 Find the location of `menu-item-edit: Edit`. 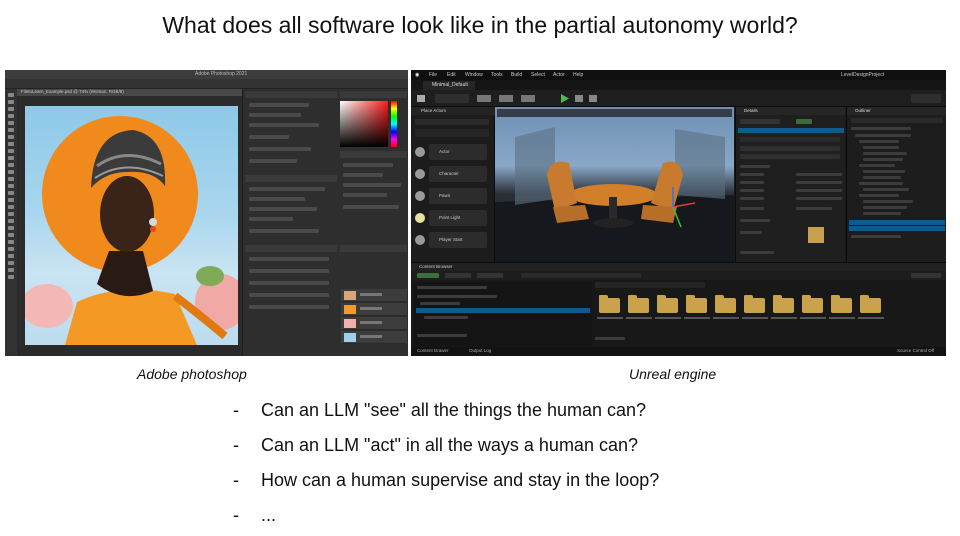

menu-item-edit: Edit is located at coordinates (451, 75).